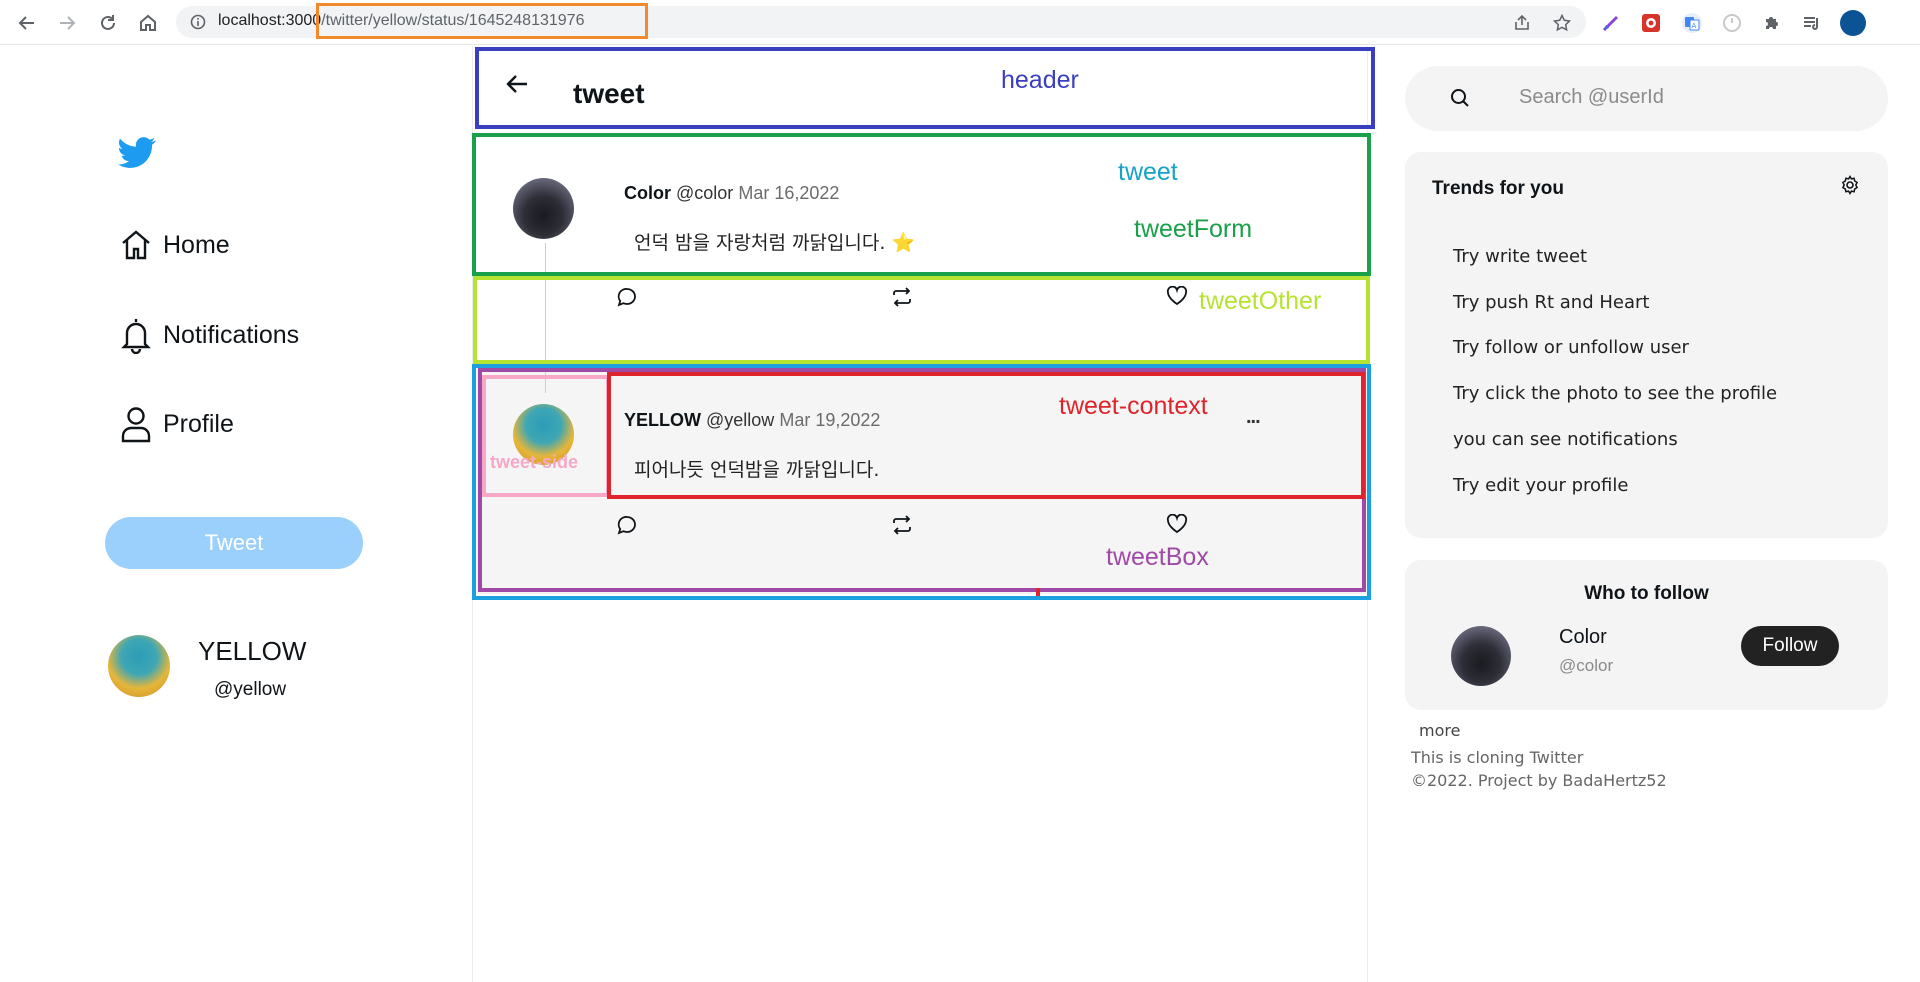  What do you see at coordinates (198, 24) in the screenshot?
I see `site-info-icon` at bounding box center [198, 24].